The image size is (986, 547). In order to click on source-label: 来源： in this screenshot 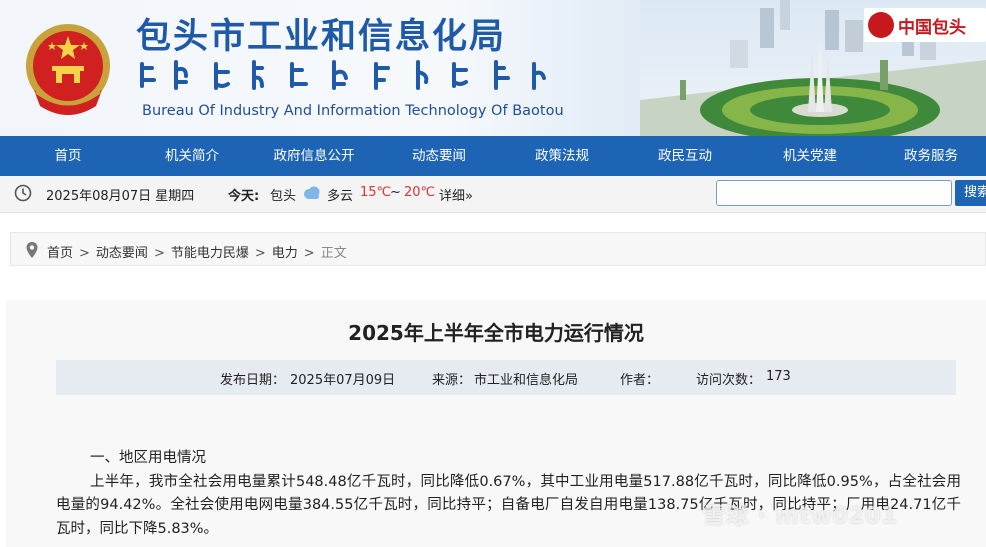, I will do `click(452, 380)`.